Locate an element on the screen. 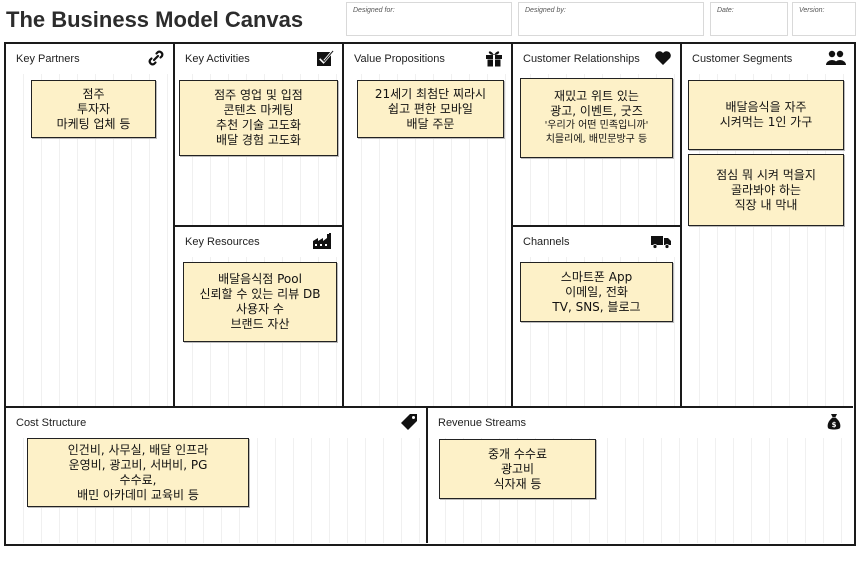 This screenshot has height=568, width=862. key-partners-header: Key Partners is located at coordinates (89, 57).